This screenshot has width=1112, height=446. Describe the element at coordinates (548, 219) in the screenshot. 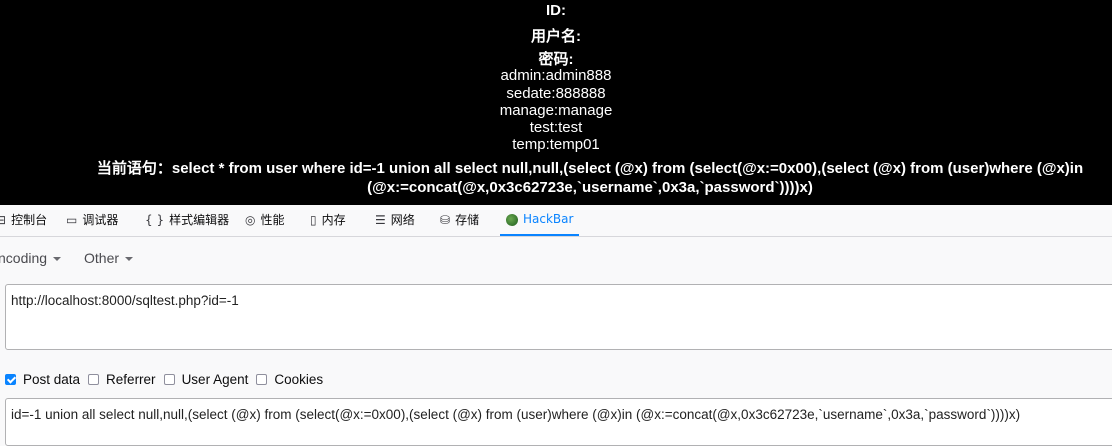

I see `tab-label: HackBar` at that location.